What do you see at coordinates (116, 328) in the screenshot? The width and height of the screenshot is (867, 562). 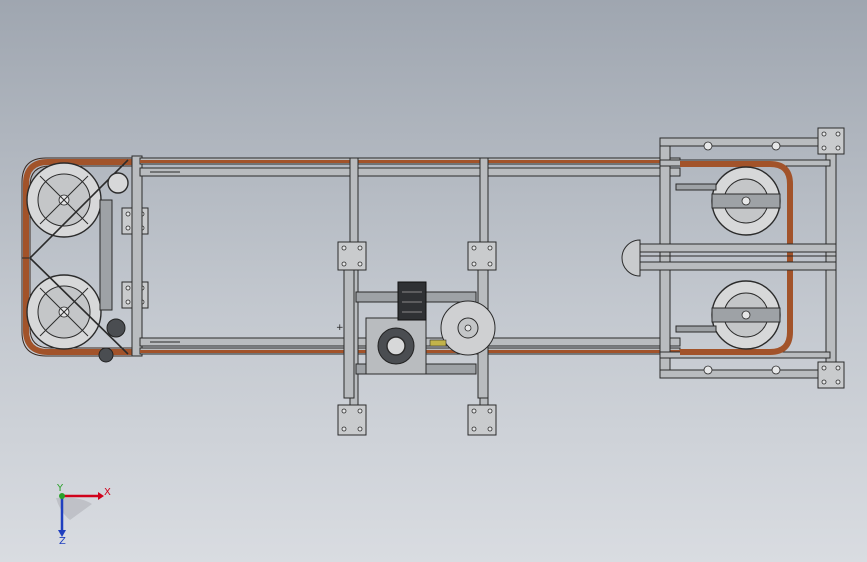 I see `drive-sprocket` at bounding box center [116, 328].